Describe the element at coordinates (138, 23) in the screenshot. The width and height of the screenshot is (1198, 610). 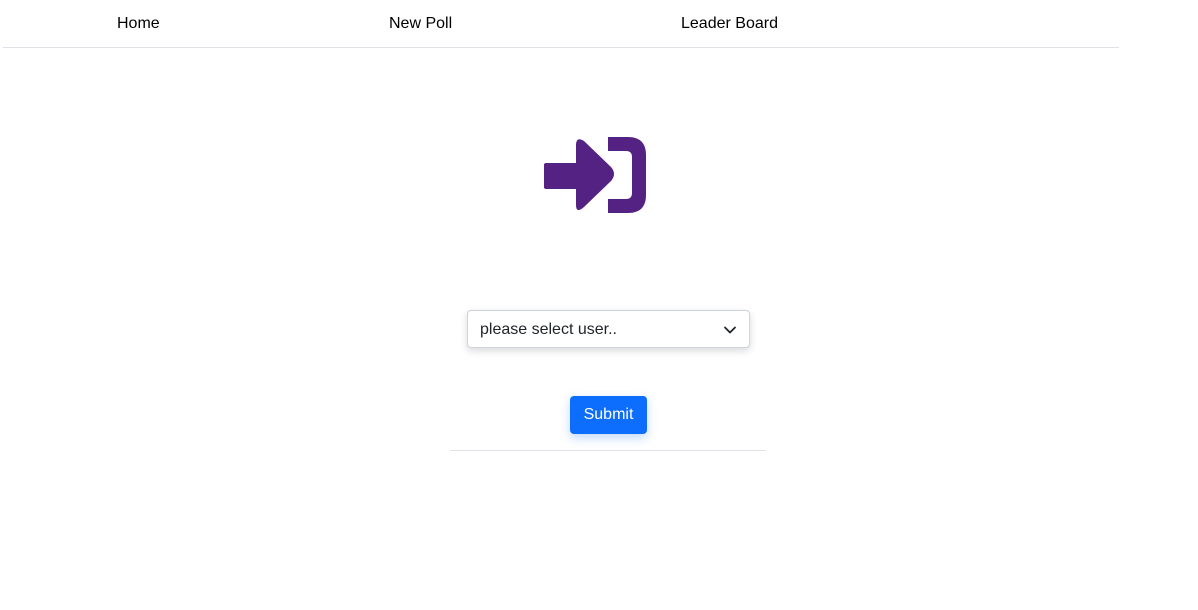
I see `nav-home-link: Home` at that location.